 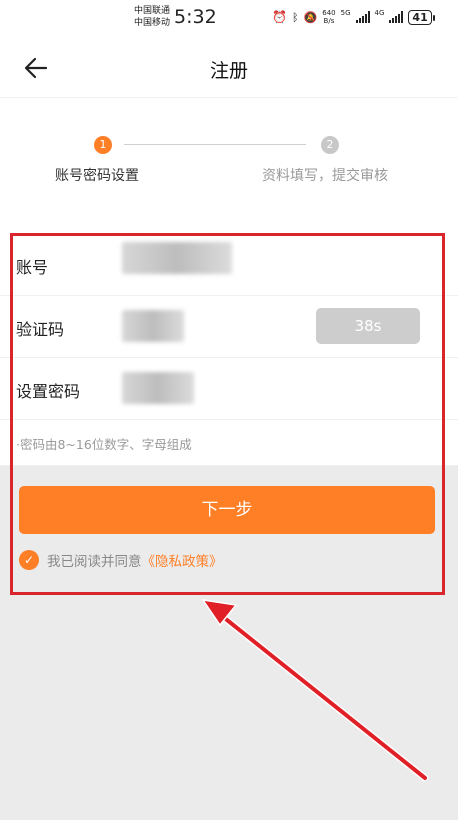 I want to click on network-type-1: 5G, so click(x=345, y=13).